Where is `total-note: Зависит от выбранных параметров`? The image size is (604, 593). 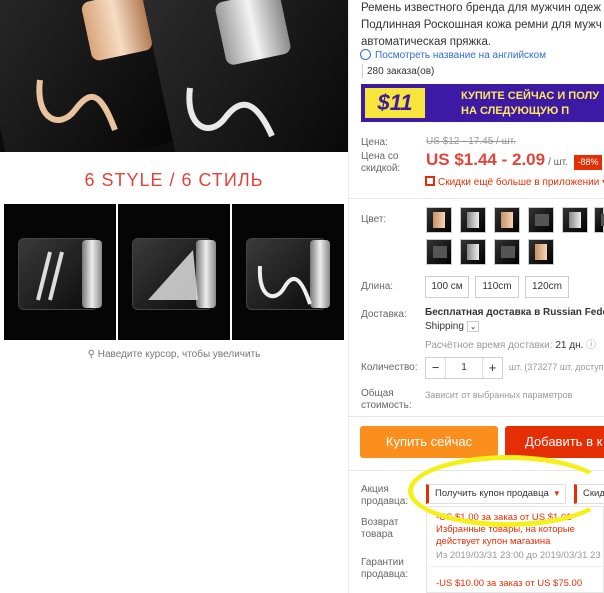 total-note: Зависит от выбранных параметров is located at coordinates (499, 395).